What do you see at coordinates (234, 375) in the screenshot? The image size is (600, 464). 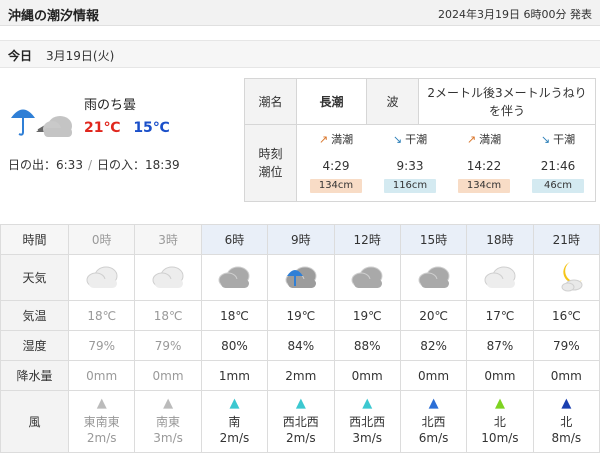 I see `precip-cell: 1mm` at bounding box center [234, 375].